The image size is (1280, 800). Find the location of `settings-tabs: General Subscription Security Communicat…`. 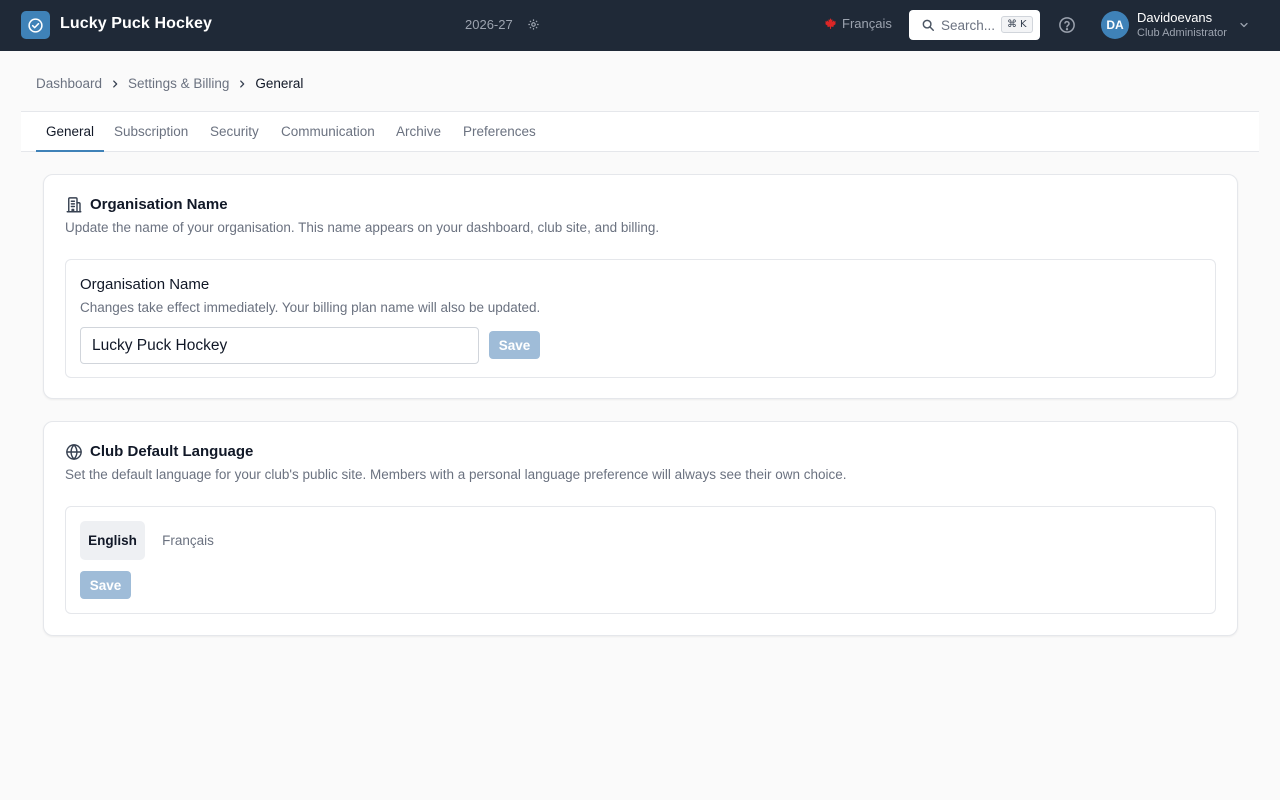

settings-tabs: General Subscription Security Communicat… is located at coordinates (640, 131).